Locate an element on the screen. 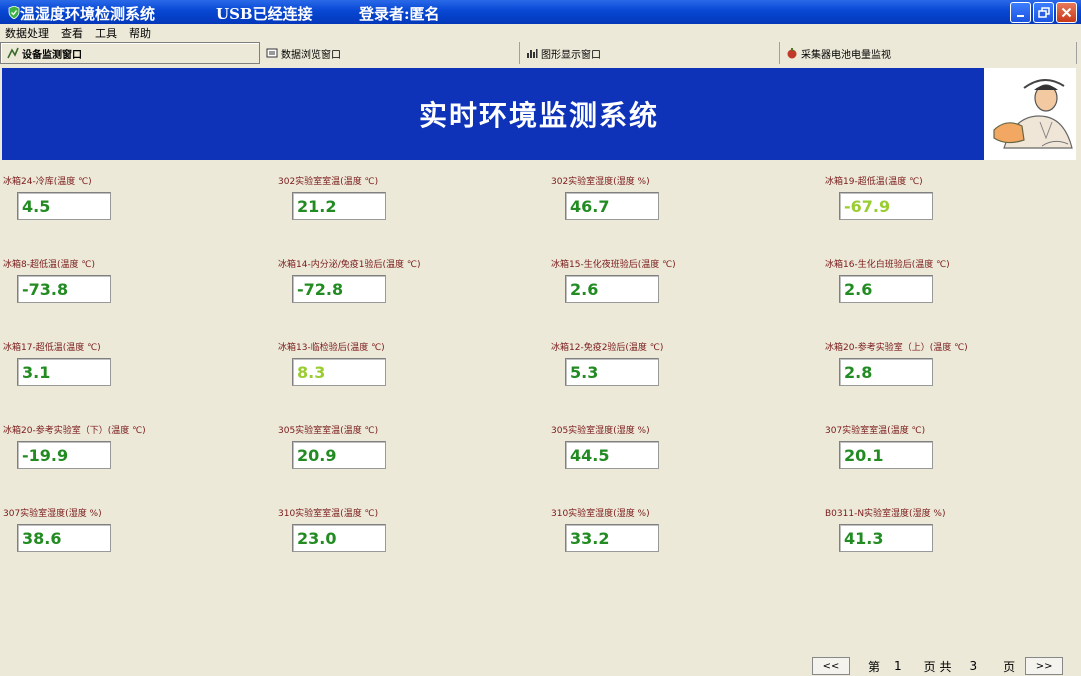 This screenshot has height=676, width=1081. sensor-cell: 冰箱13-临检验后(温度 ℃) 8.3 is located at coordinates (398, 363).